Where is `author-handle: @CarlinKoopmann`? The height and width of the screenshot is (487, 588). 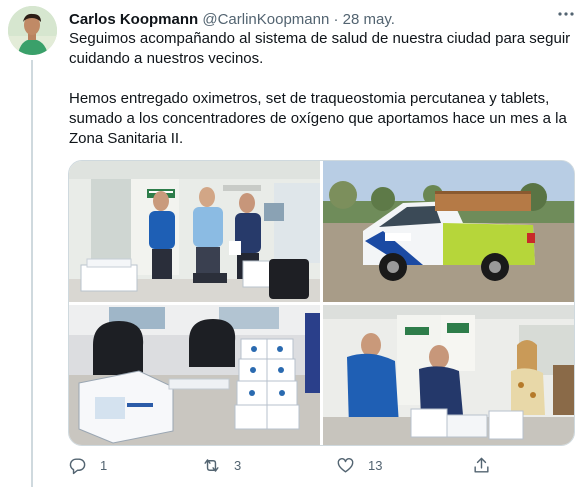
author-handle: @CarlinKoopmann is located at coordinates (265, 19).